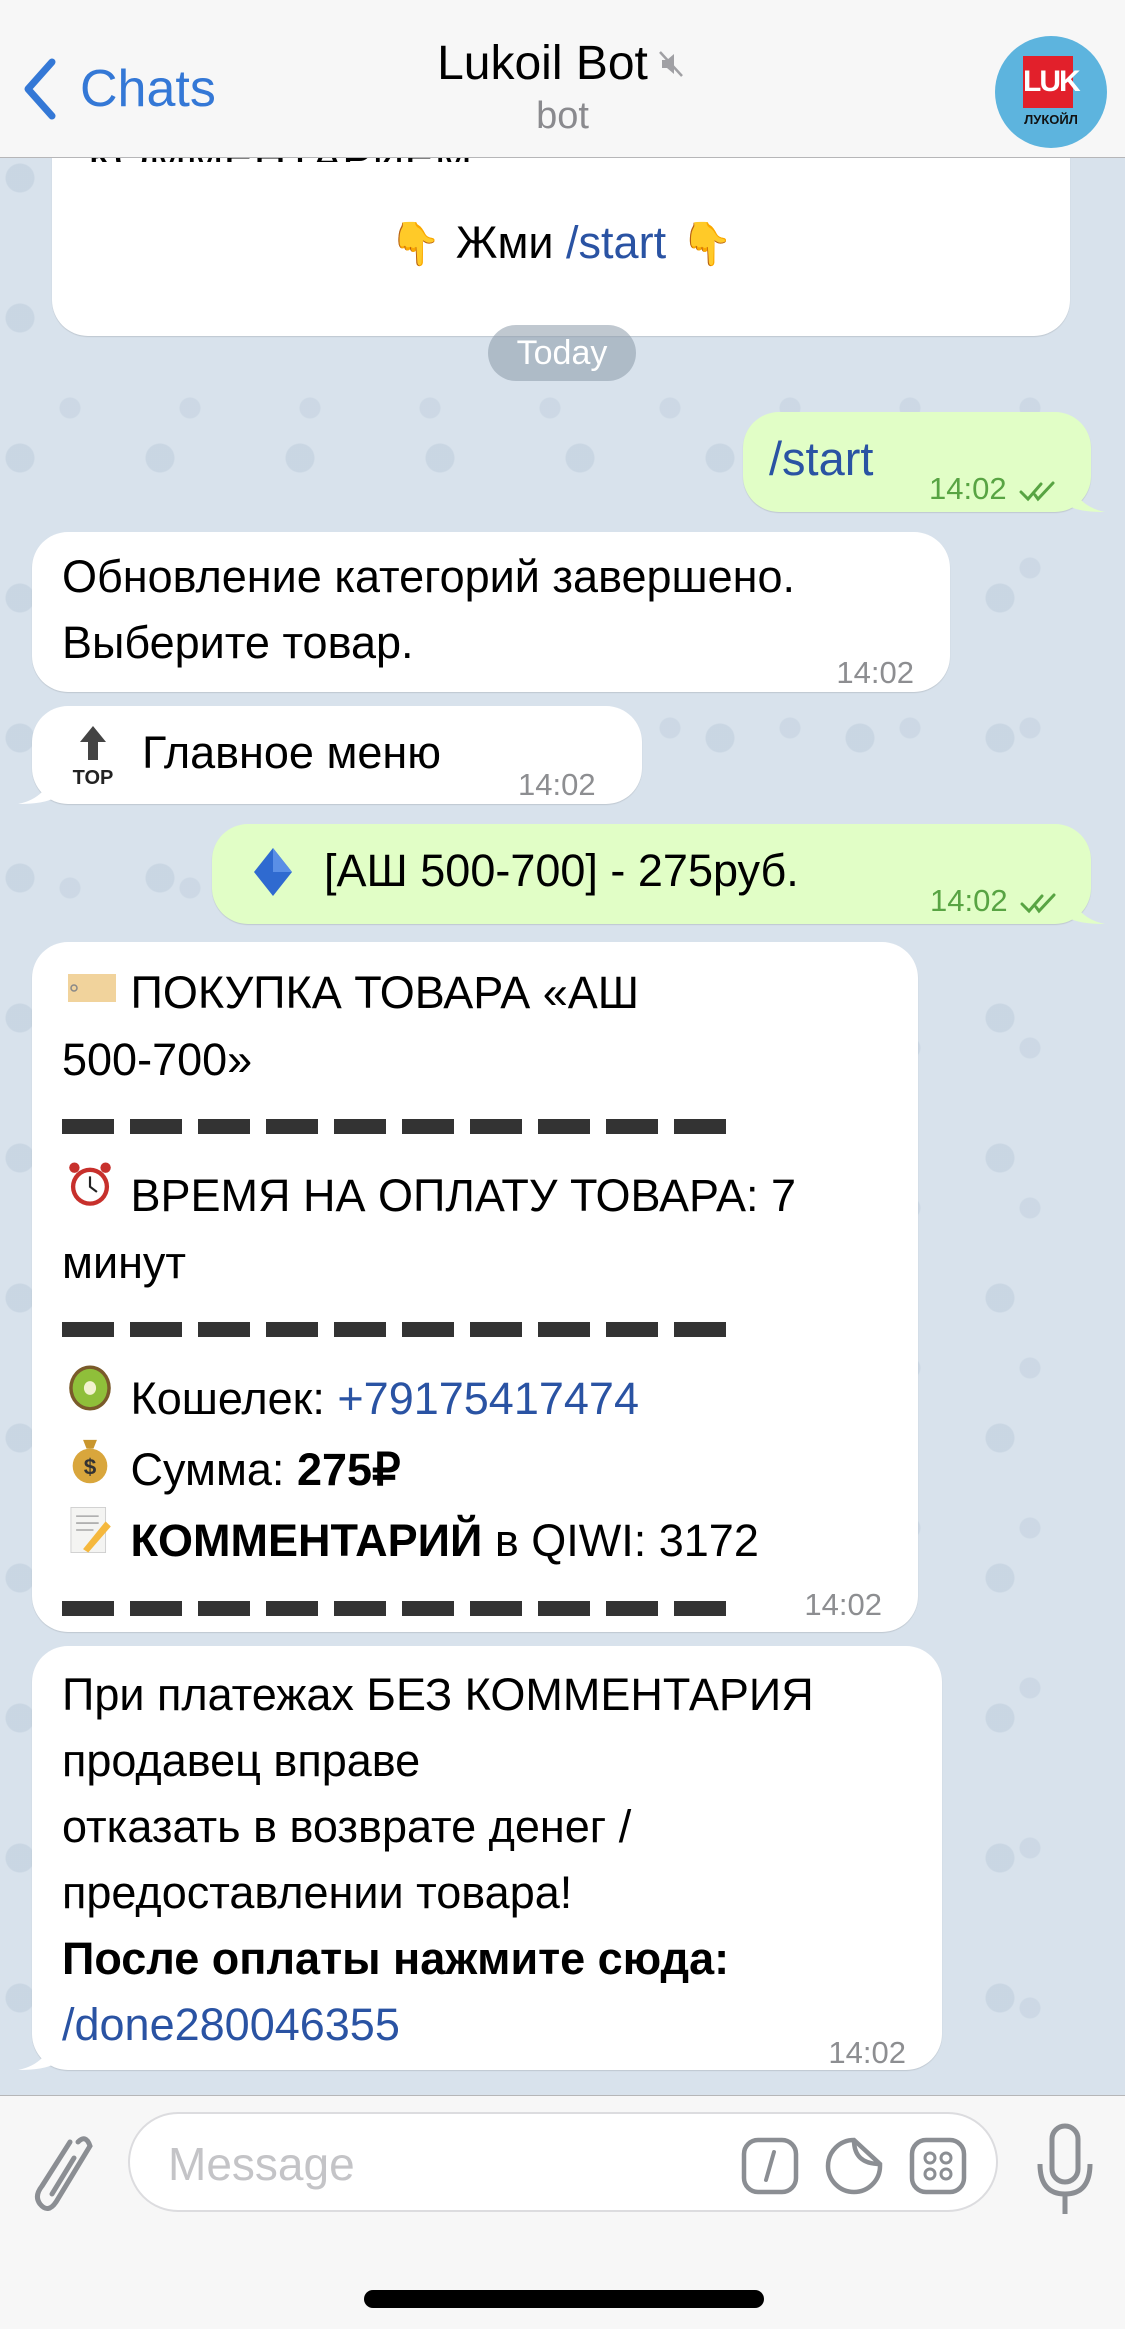  Describe the element at coordinates (497, 2025) in the screenshot. I see `done-command-link: /done280046355` at that location.